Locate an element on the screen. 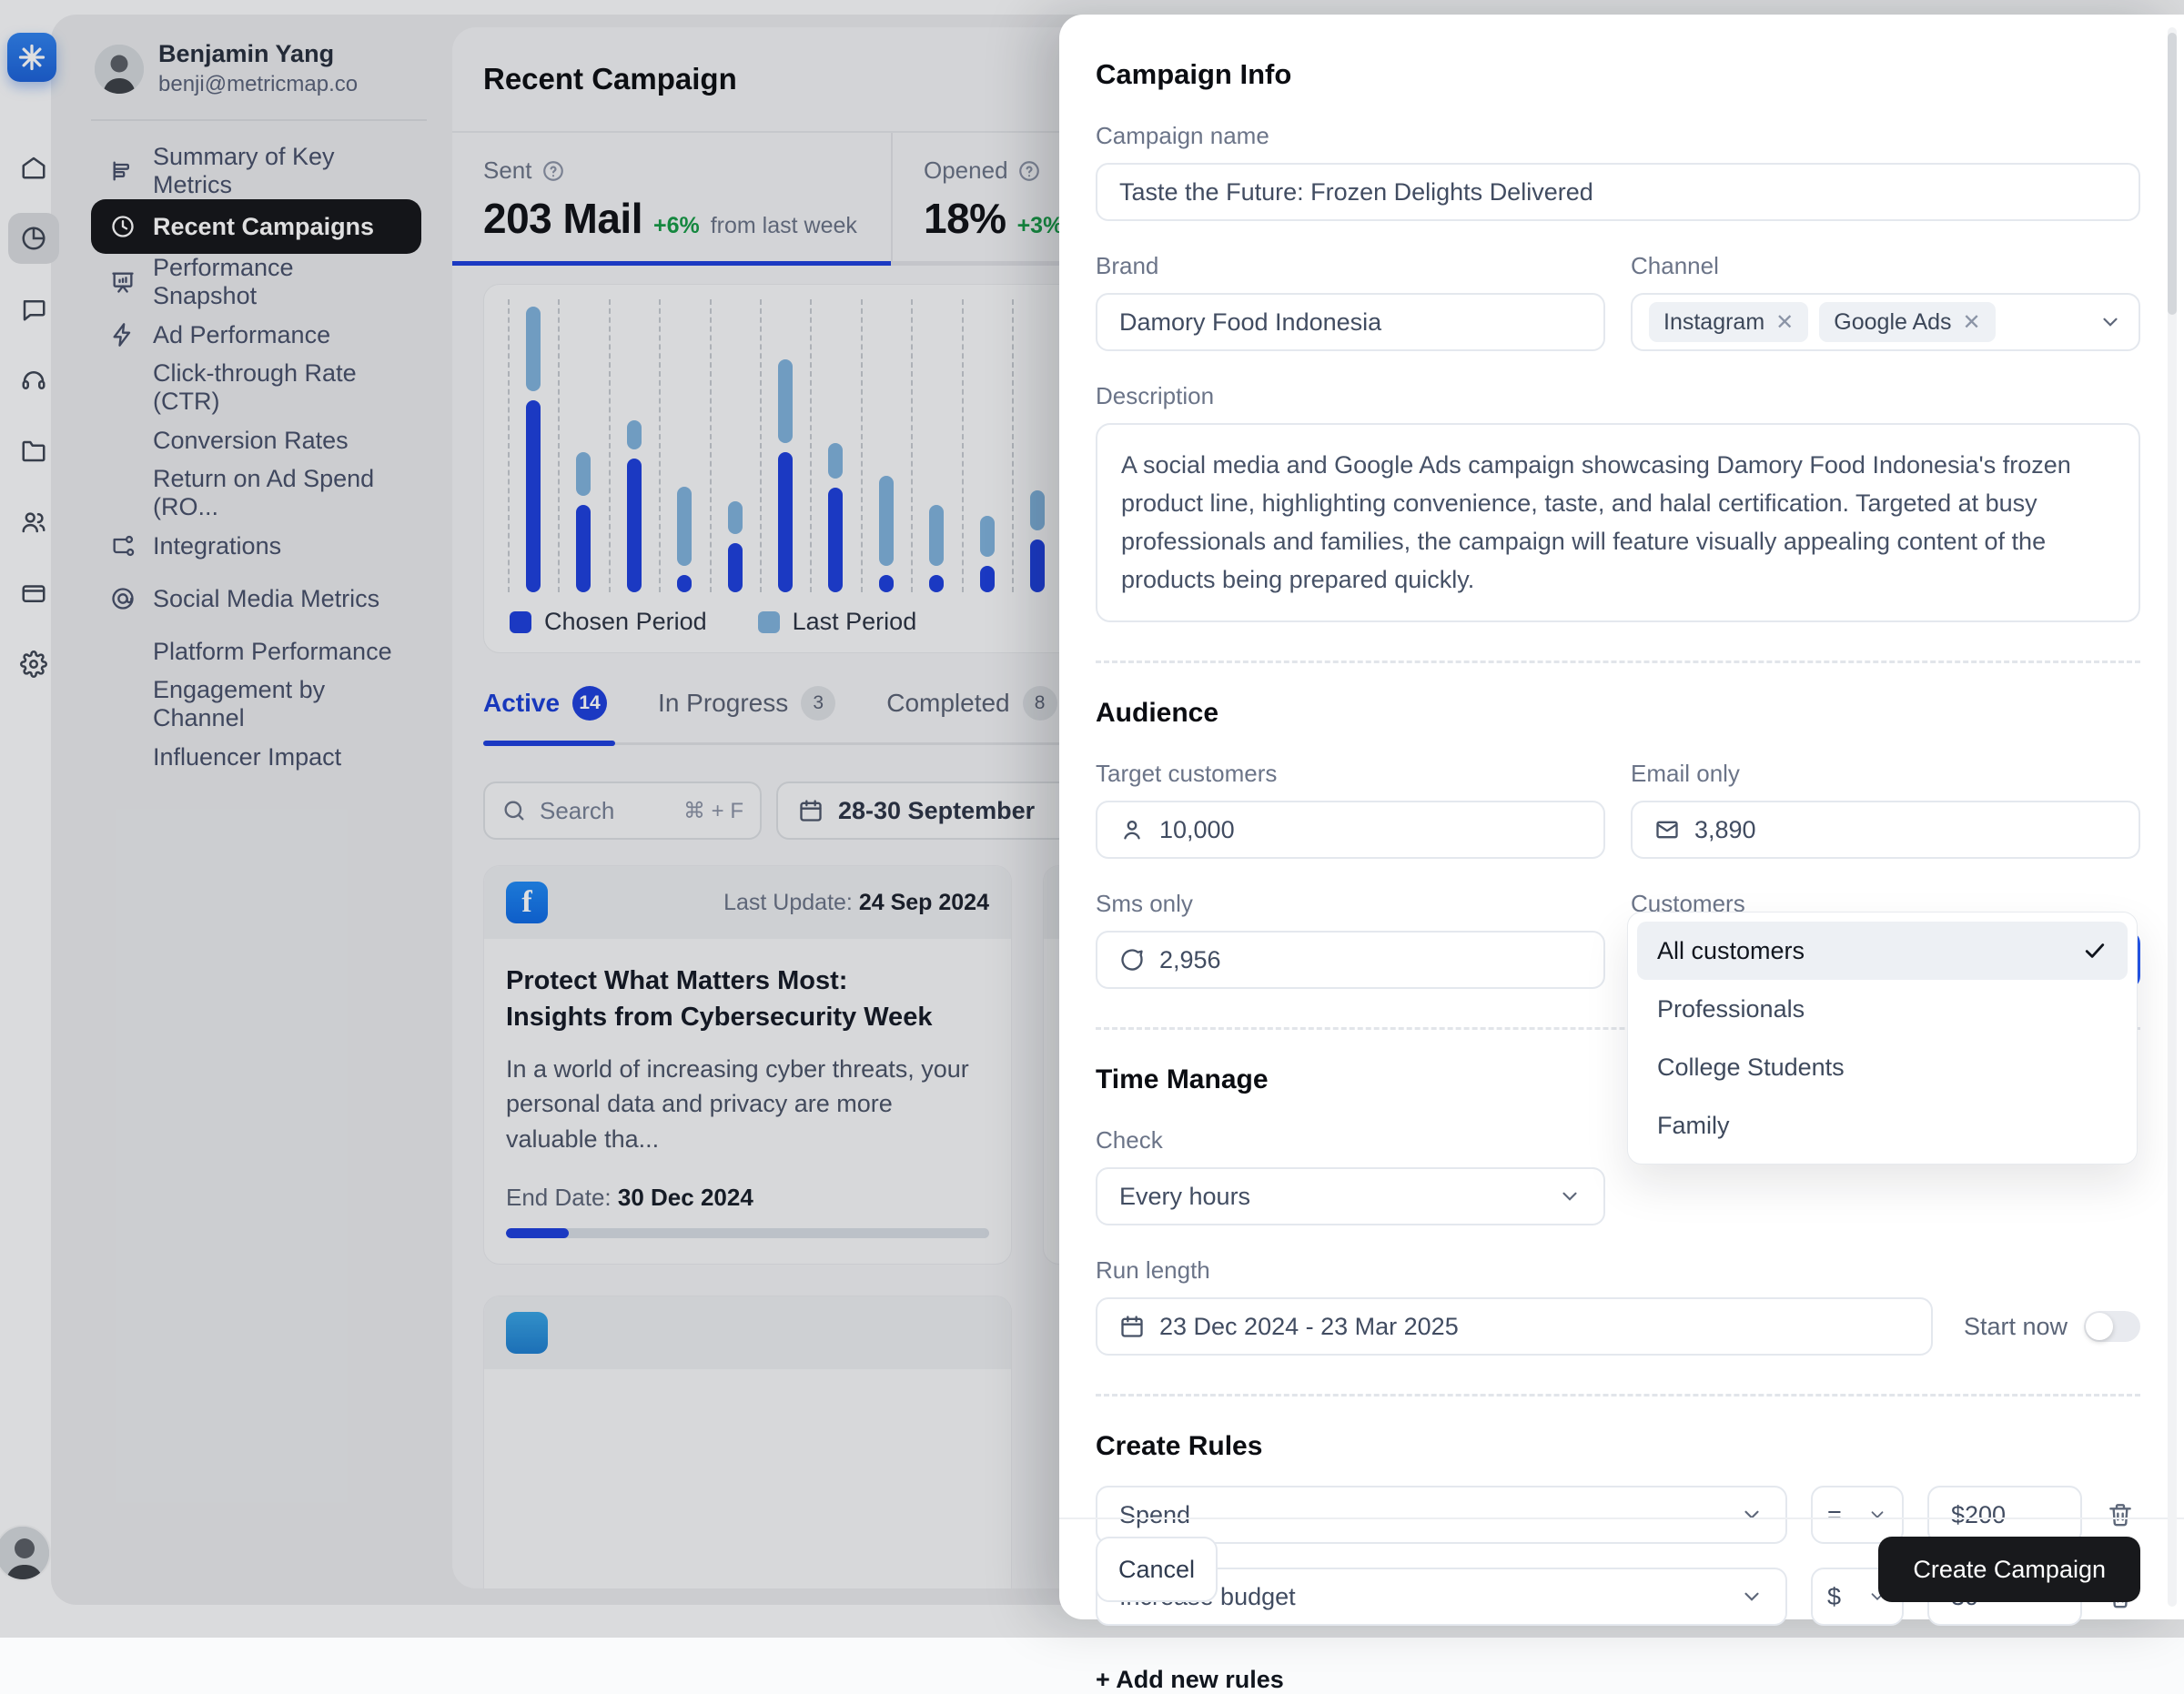  dropdown-option-professionals: Professionals is located at coordinates (1883, 1009).